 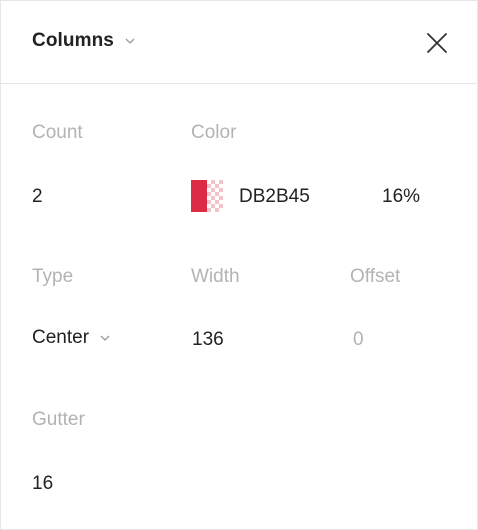 I want to click on gutter-label: Gutter, so click(x=58, y=419).